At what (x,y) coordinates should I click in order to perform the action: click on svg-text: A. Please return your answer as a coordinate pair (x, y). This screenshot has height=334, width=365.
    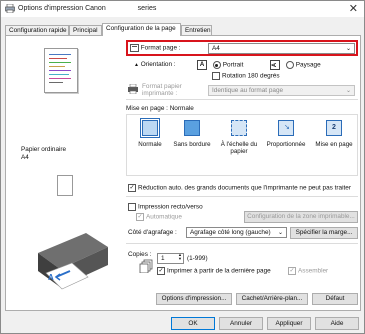
    Looking at the image, I should click on (51, 277).